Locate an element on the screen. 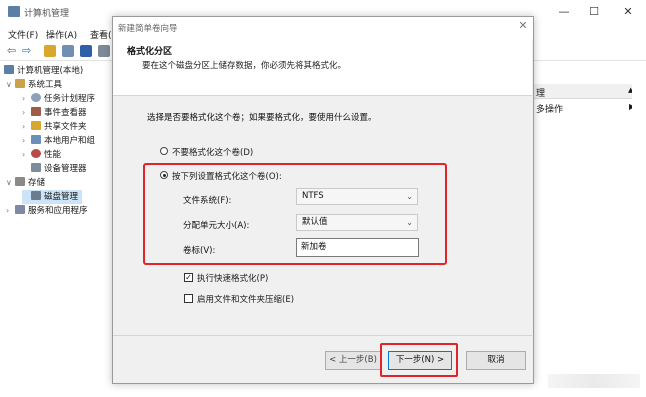 The image size is (646, 397). shared-folder-icon is located at coordinates (36, 125).